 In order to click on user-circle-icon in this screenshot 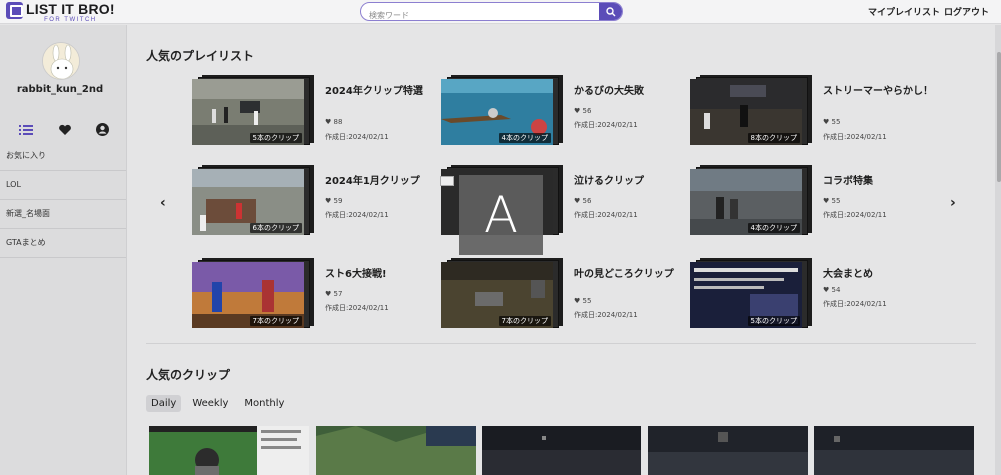, I will do `click(102, 129)`.